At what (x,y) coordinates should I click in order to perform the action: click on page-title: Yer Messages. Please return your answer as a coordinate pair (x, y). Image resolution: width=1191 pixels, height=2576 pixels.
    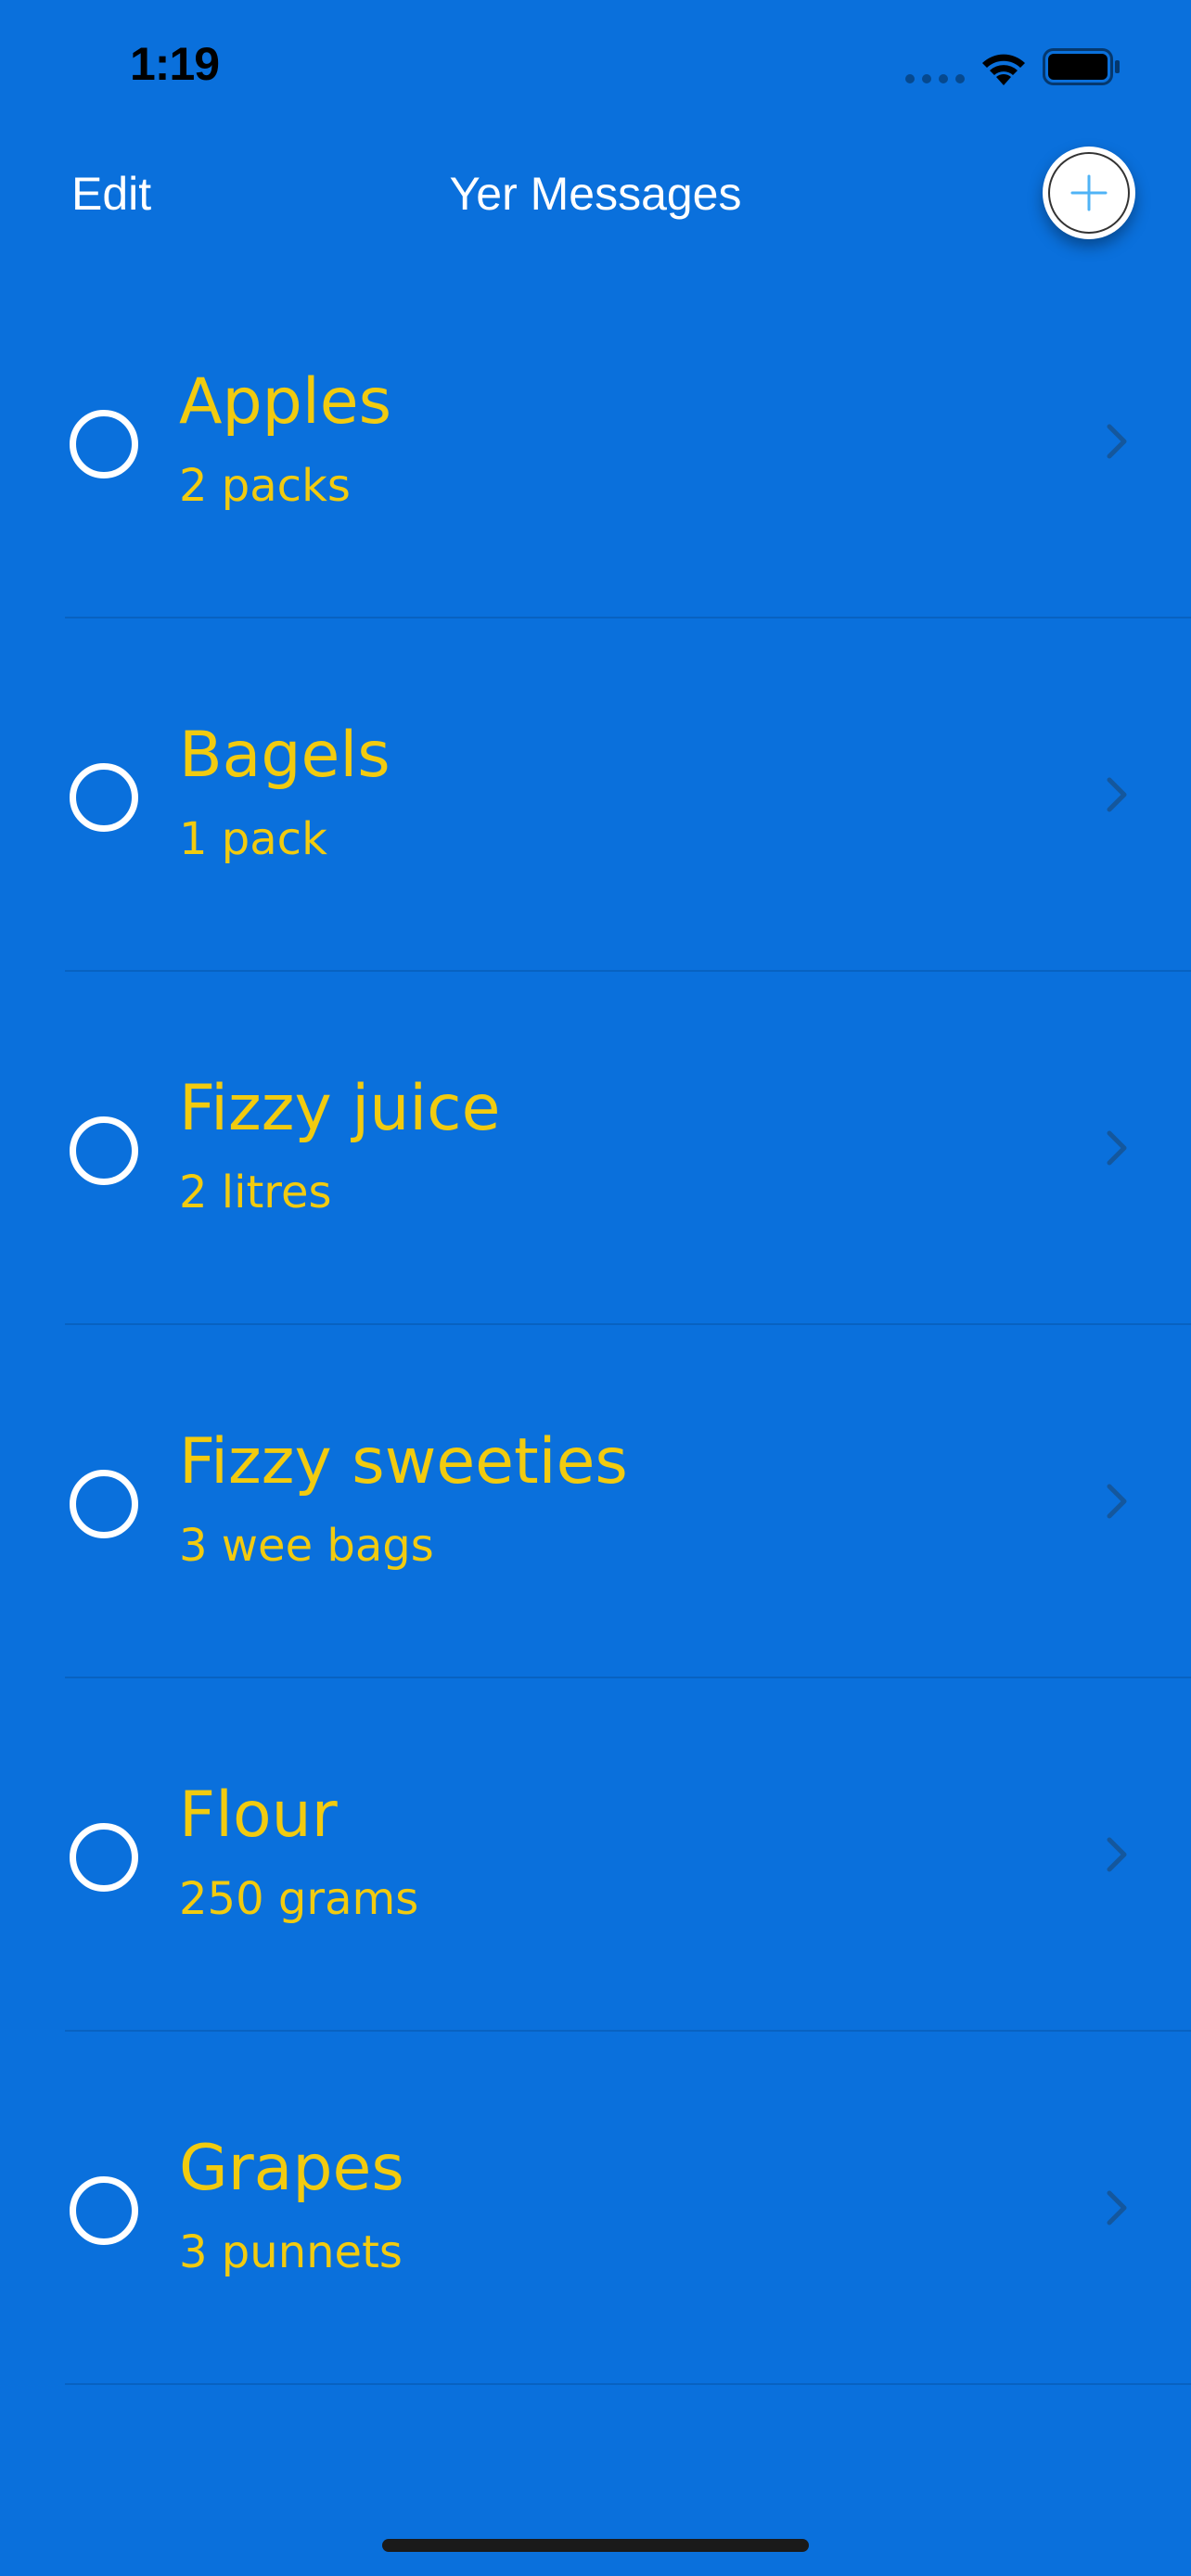
    Looking at the image, I should click on (595, 194).